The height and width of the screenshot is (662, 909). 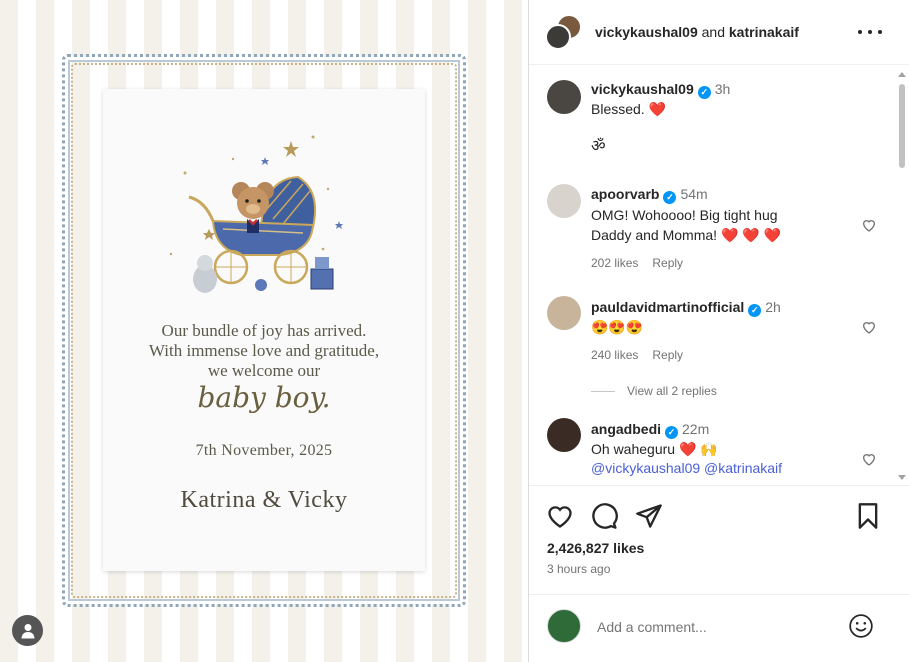 I want to click on post-header: vickykaushal09 and katrinakaif, so click(x=719, y=32).